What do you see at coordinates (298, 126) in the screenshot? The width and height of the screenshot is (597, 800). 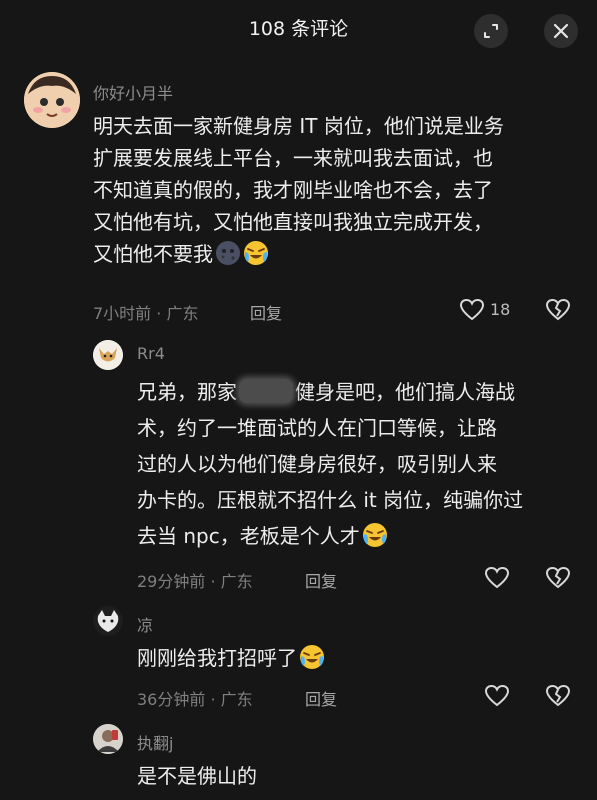 I see `comment-line: 明天去面一家新健身房 IT 岗位，他们说是业务` at bounding box center [298, 126].